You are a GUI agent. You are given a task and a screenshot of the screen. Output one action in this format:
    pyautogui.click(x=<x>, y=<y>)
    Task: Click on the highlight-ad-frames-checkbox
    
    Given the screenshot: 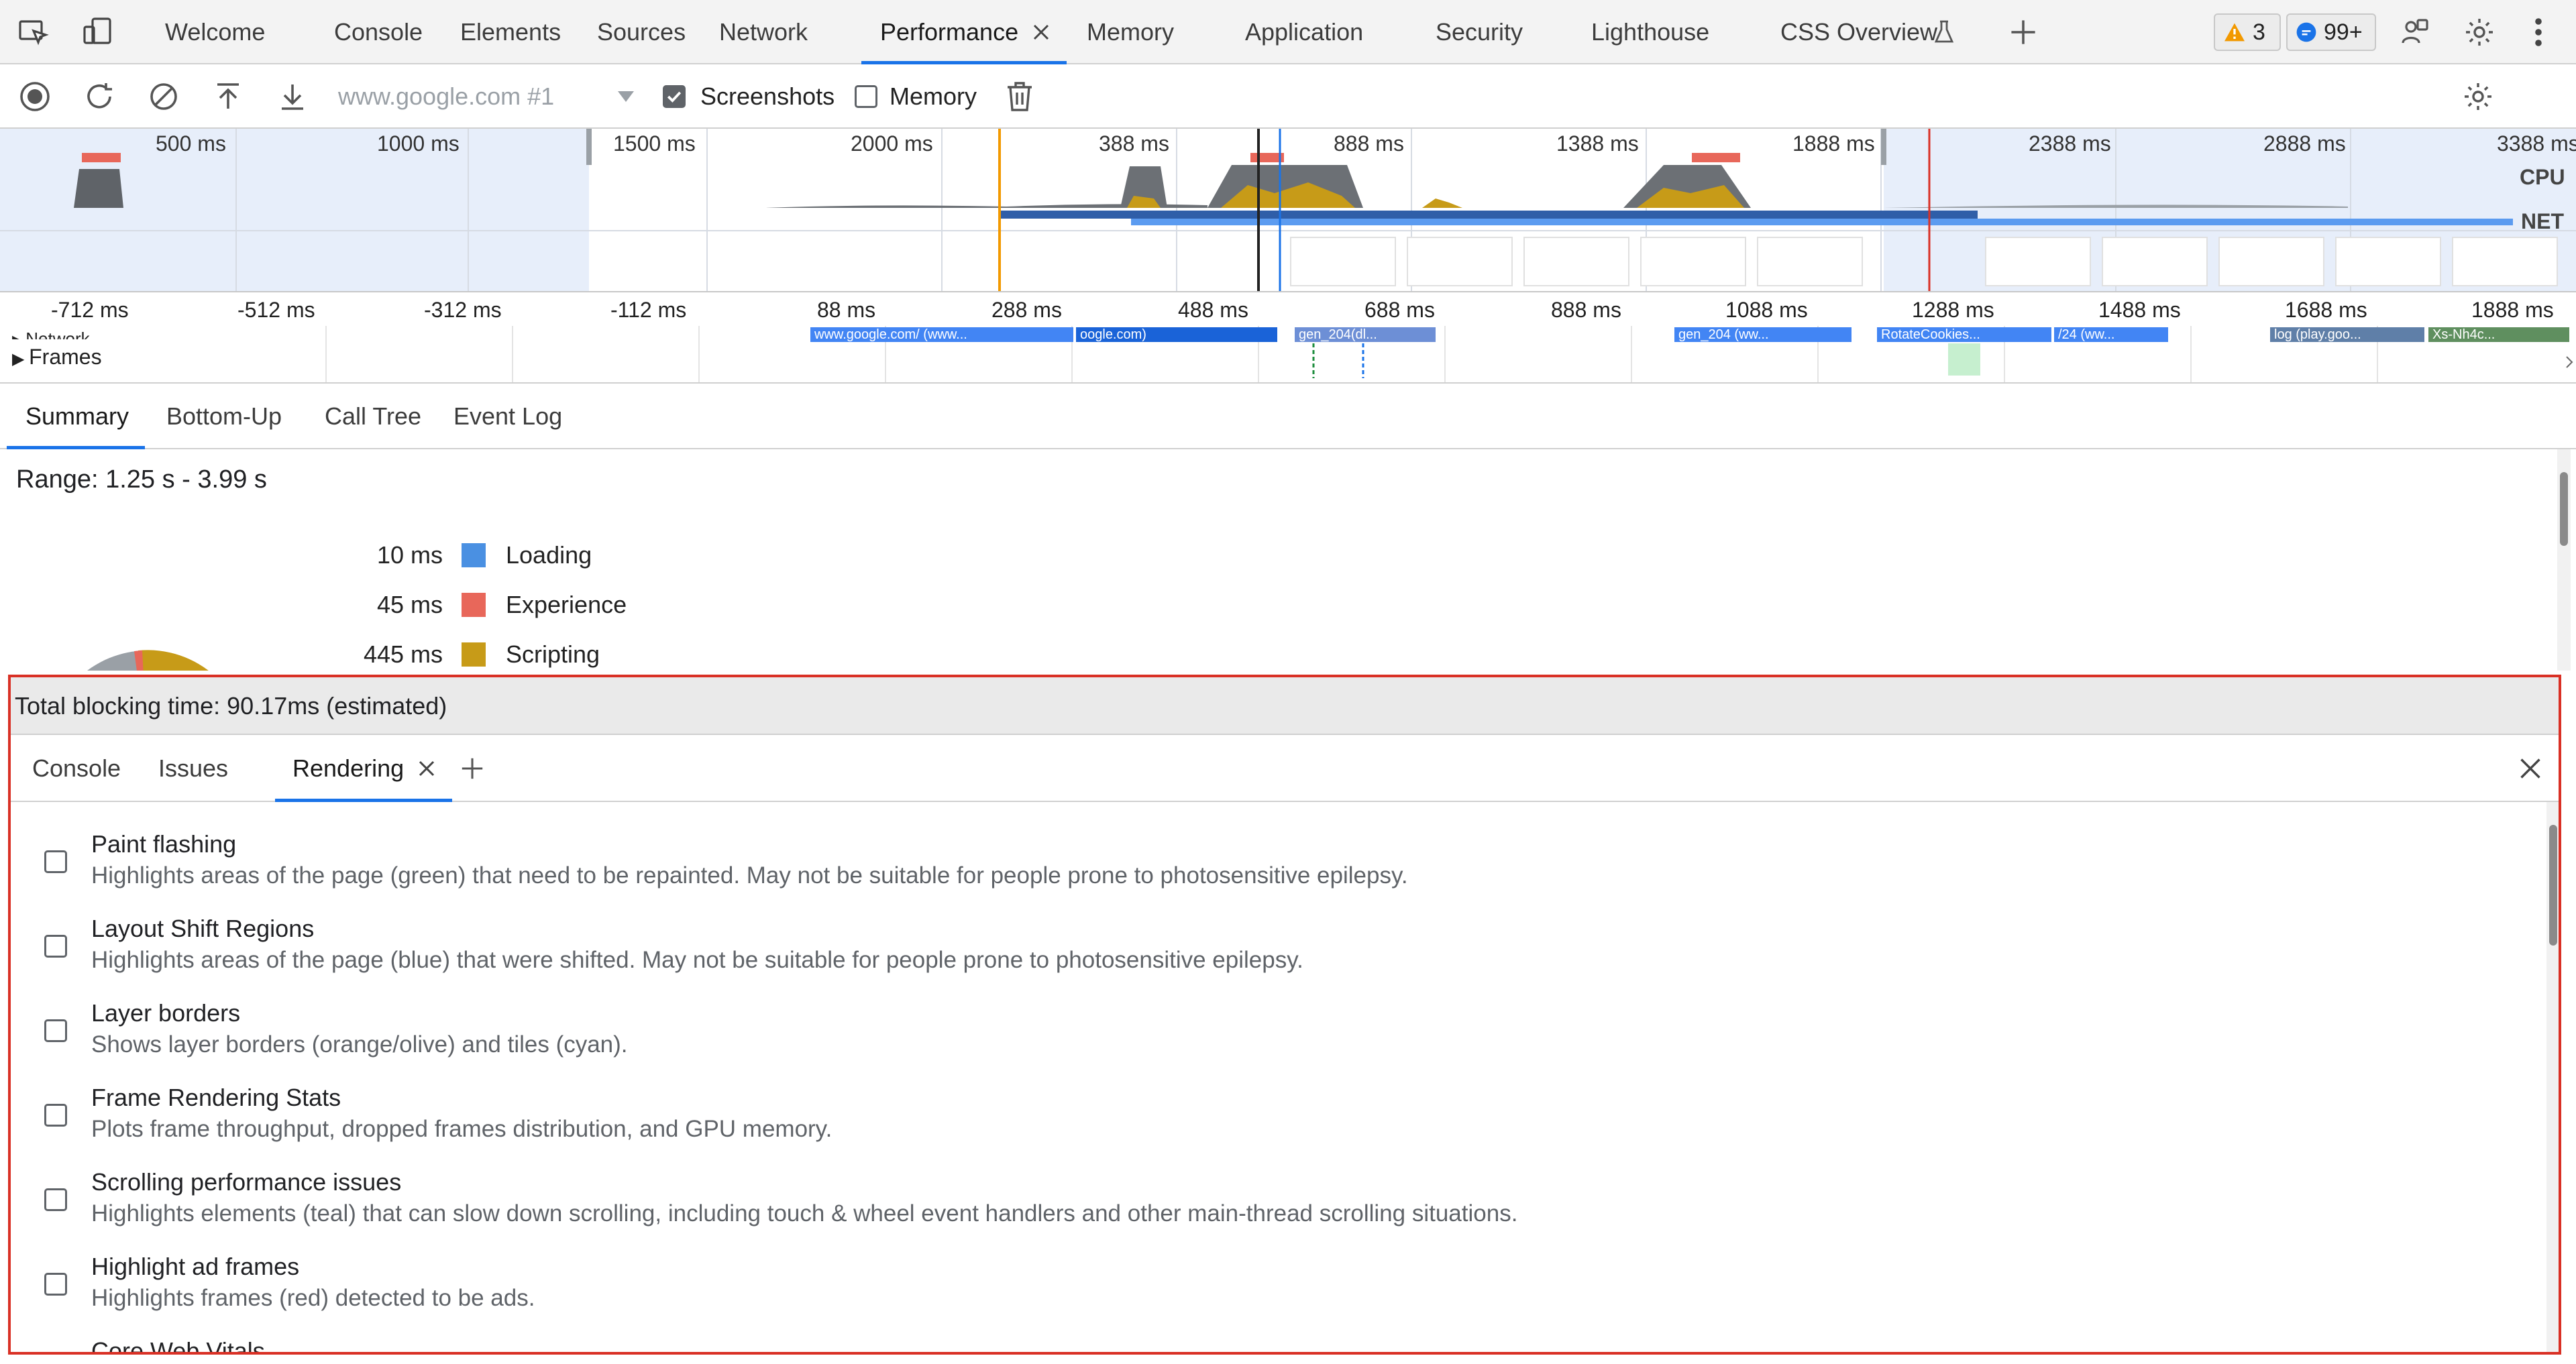 What is the action you would take?
    pyautogui.click(x=55, y=1284)
    